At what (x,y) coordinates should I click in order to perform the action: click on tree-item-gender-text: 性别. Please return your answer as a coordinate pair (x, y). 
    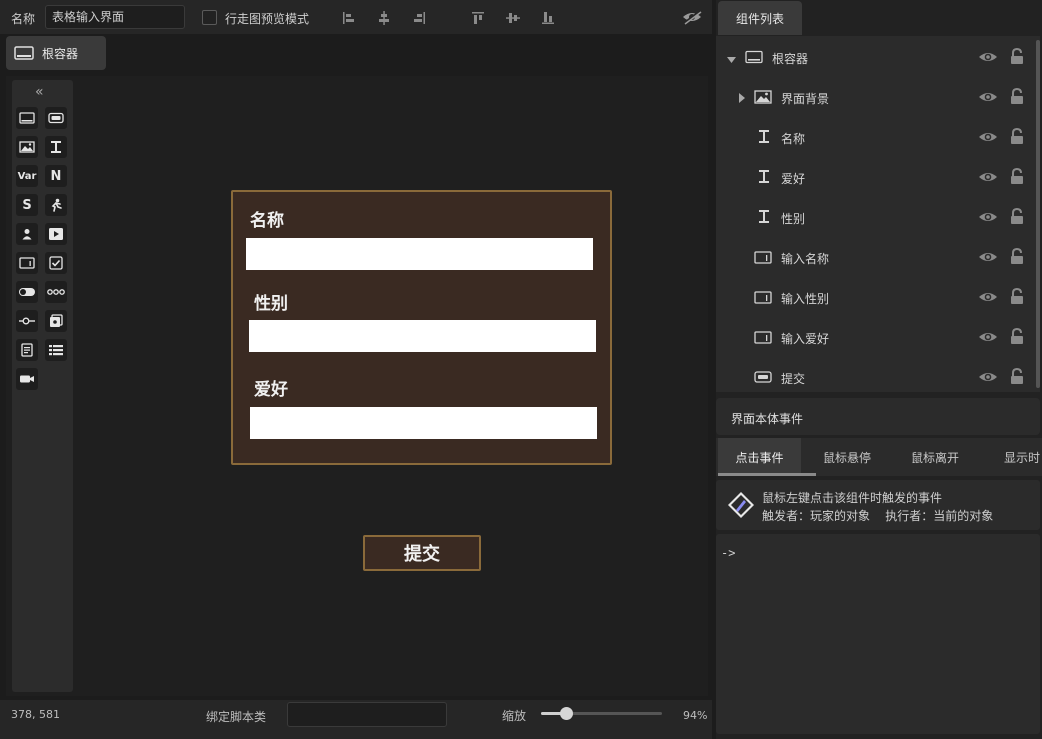
    Looking at the image, I should click on (878, 218).